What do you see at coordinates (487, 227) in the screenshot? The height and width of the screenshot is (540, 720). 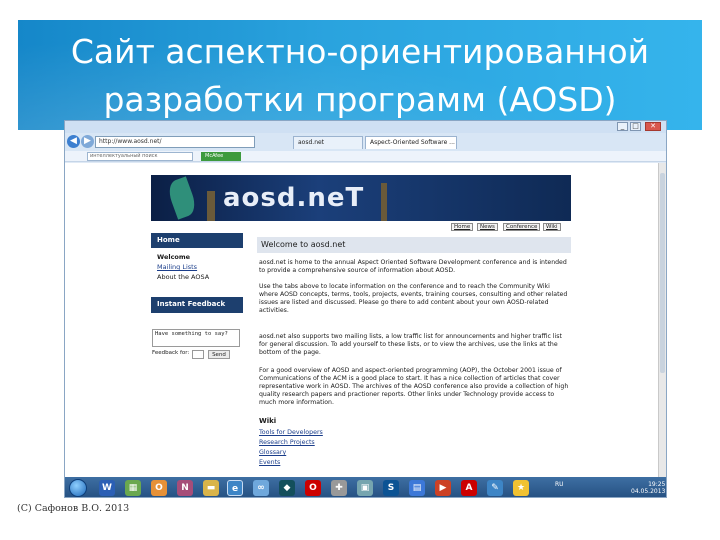 I see `tab-news: News` at bounding box center [487, 227].